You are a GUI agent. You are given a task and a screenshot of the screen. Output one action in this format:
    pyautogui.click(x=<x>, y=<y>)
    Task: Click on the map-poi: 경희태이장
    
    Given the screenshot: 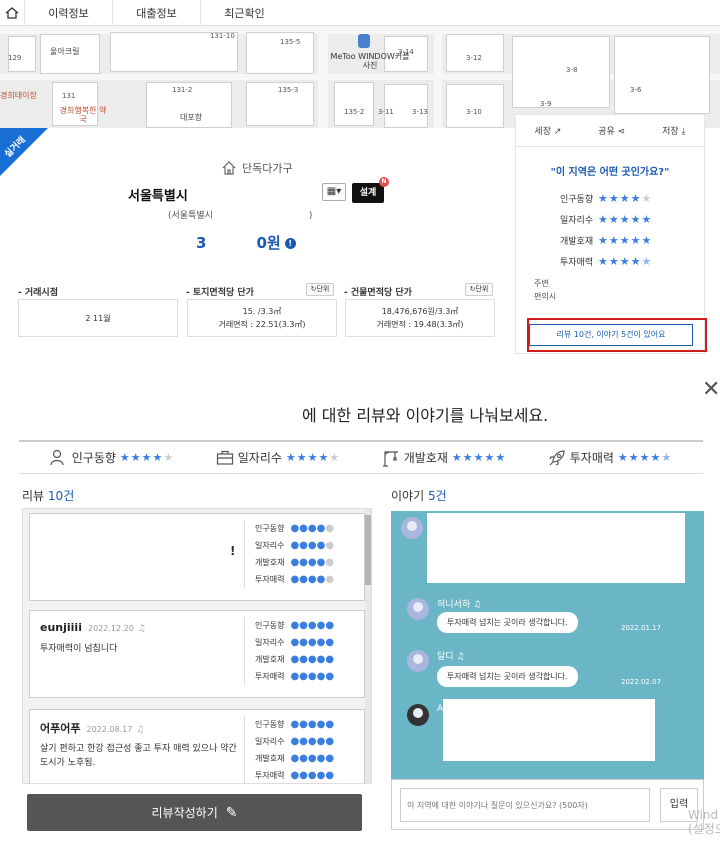 What is the action you would take?
    pyautogui.click(x=18, y=95)
    